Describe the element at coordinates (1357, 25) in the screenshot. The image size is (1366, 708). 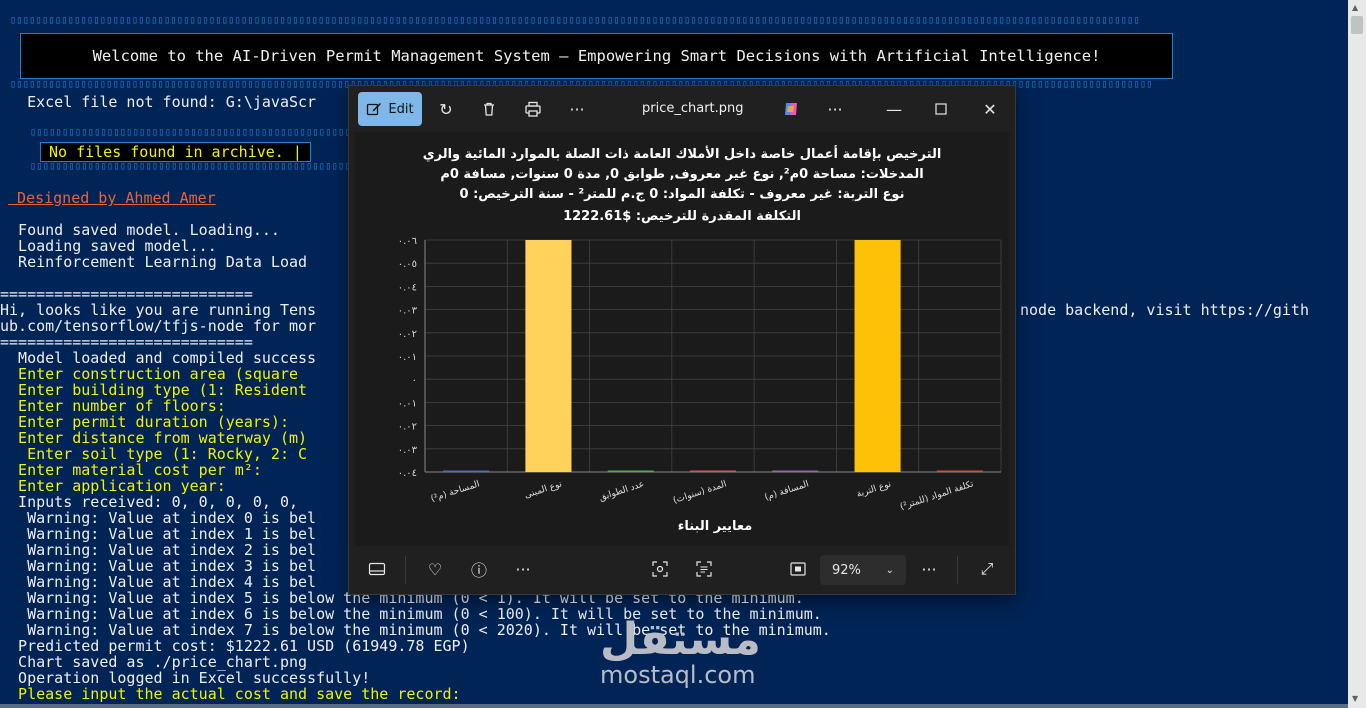
I see `scrollbar-thumb` at that location.